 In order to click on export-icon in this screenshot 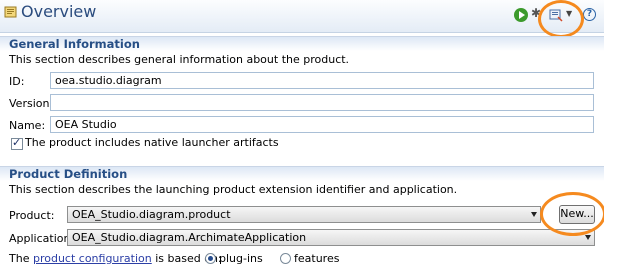, I will do `click(556, 15)`.